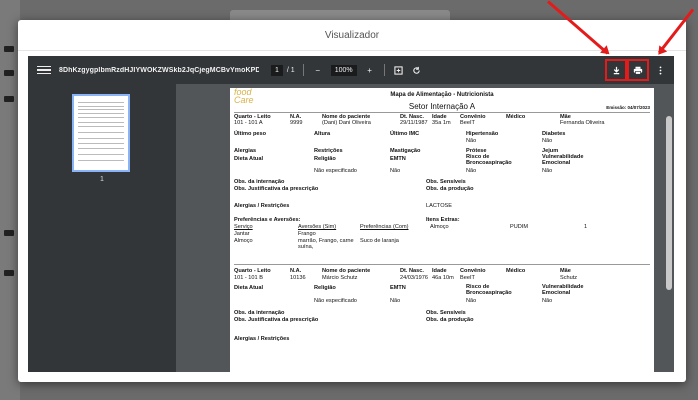 The width and height of the screenshot is (698, 400). What do you see at coordinates (243, 241) in the screenshot?
I see `pref-cell: Almoço` at bounding box center [243, 241].